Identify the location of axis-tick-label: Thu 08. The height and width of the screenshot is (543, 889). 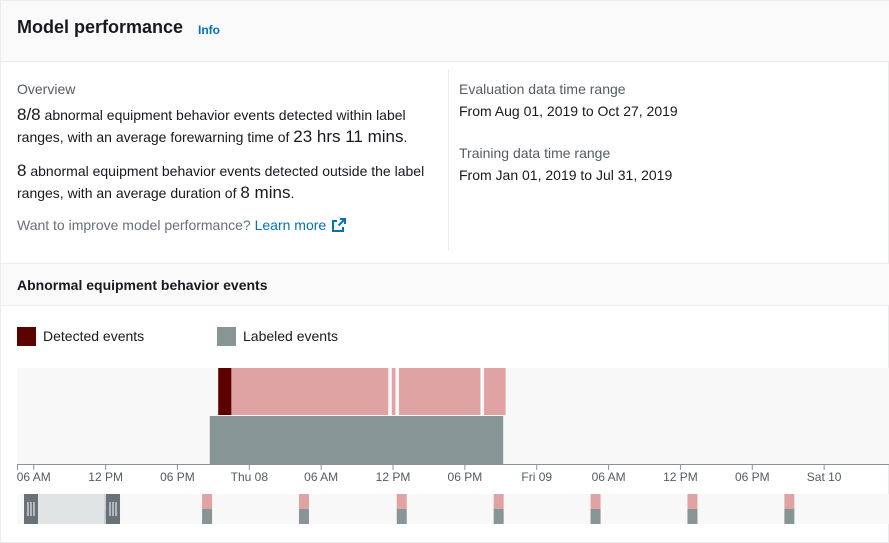
(250, 477).